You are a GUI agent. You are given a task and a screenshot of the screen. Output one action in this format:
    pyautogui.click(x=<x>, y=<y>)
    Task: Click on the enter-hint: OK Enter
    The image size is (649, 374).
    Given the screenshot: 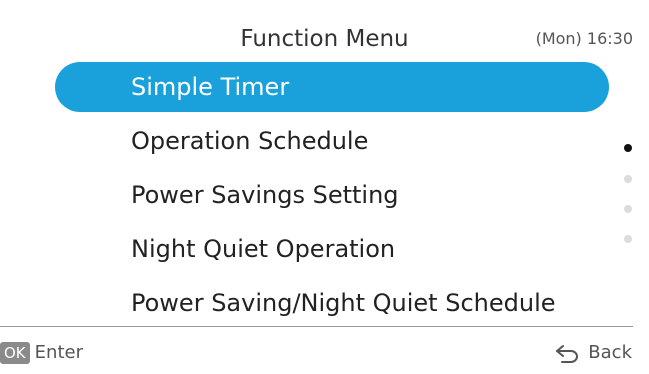 What is the action you would take?
    pyautogui.click(x=41, y=353)
    